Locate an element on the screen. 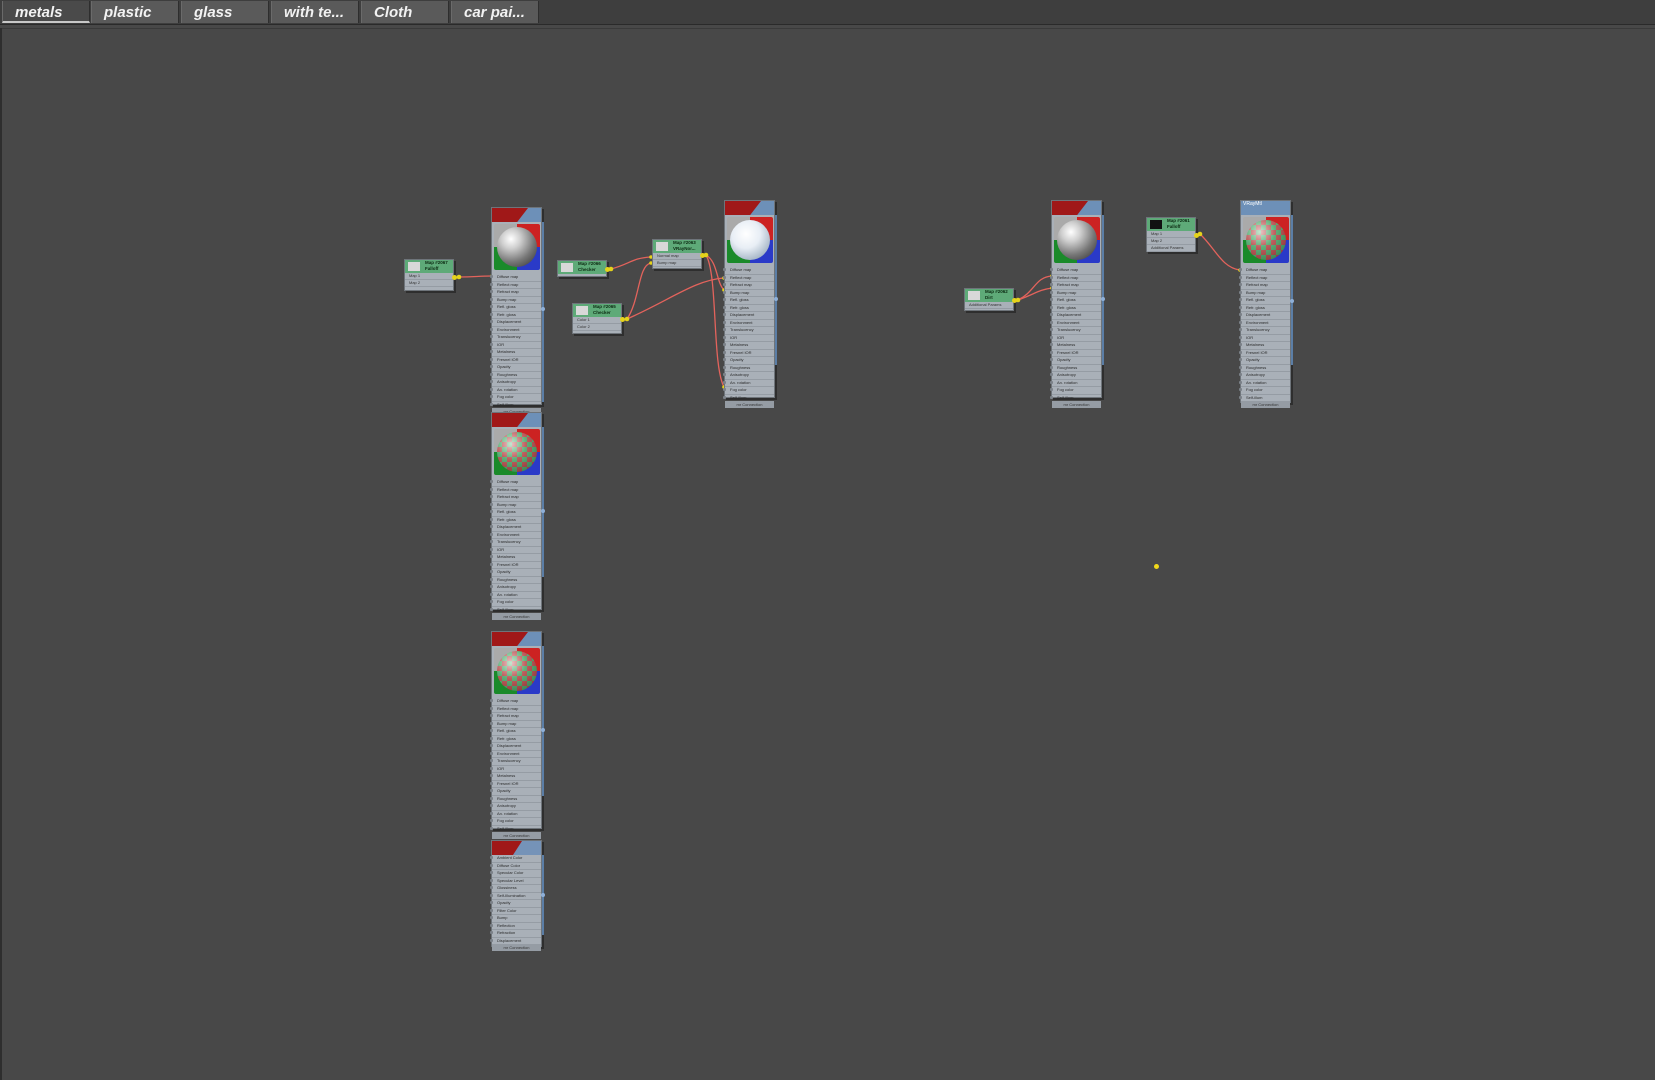 The width and height of the screenshot is (1655, 1080). material-slot: Specular Level is located at coordinates (515, 881).